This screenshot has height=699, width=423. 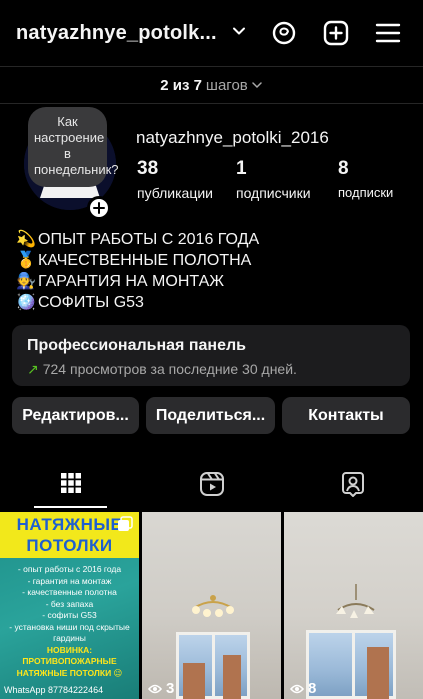 What do you see at coordinates (73, 147) in the screenshot?
I see `note-bubble: Как настроение в понедельник?` at bounding box center [73, 147].